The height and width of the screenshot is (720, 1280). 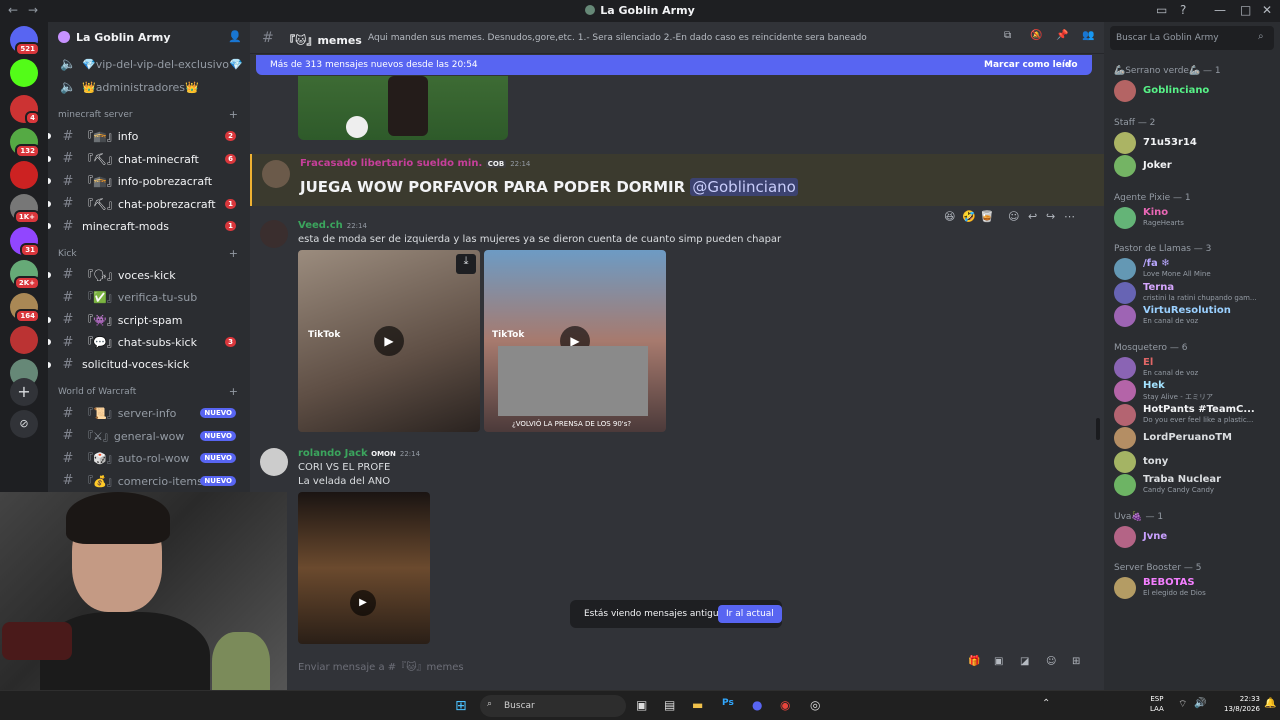 I want to click on discover-icon: ⊘, so click(x=24, y=424).